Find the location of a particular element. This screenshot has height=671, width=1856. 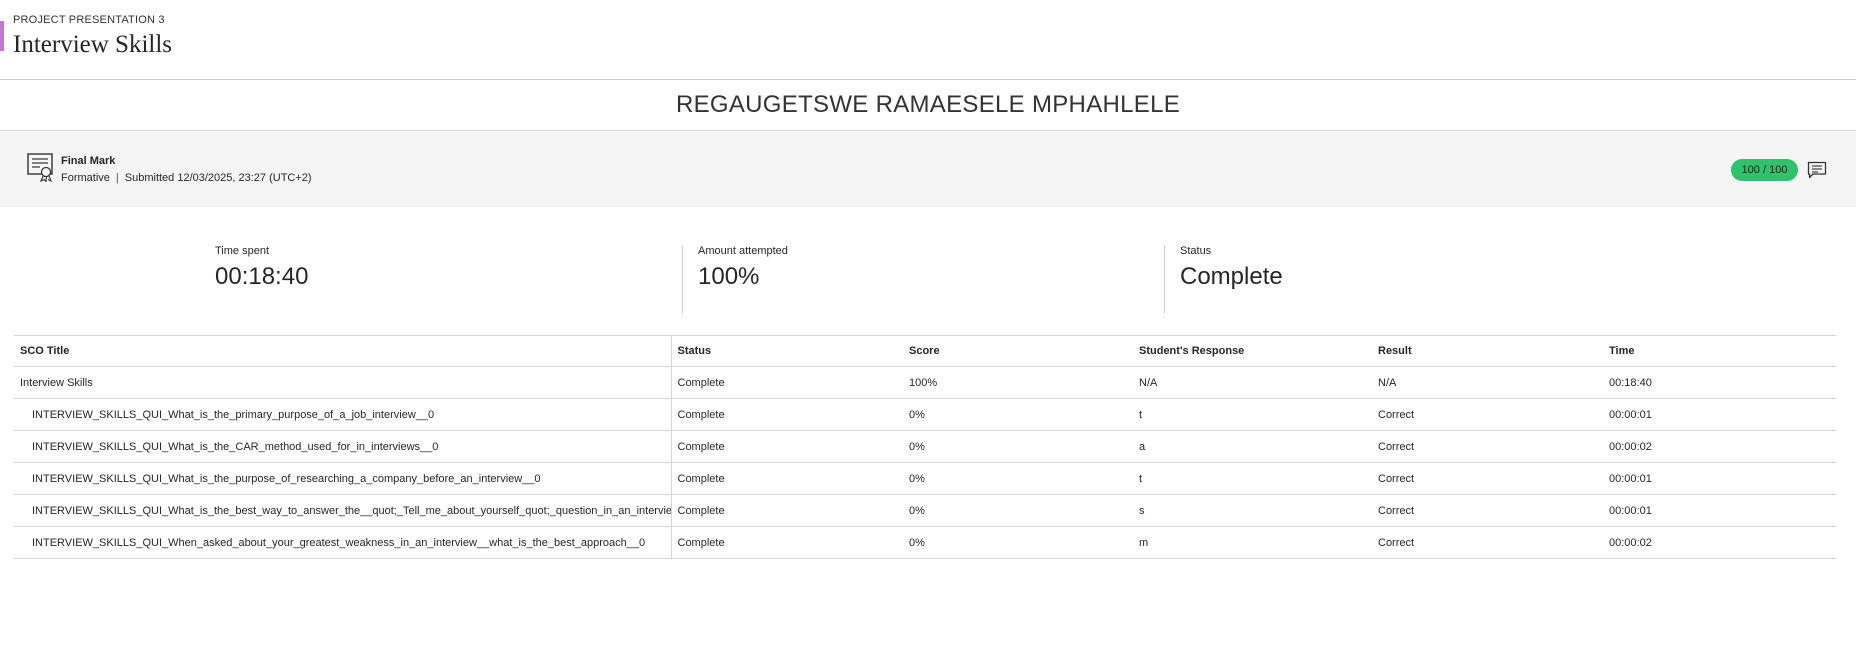

student-name-band: REGAUGETSWE RAMAESELE MPHAHLELE is located at coordinates (928, 105).